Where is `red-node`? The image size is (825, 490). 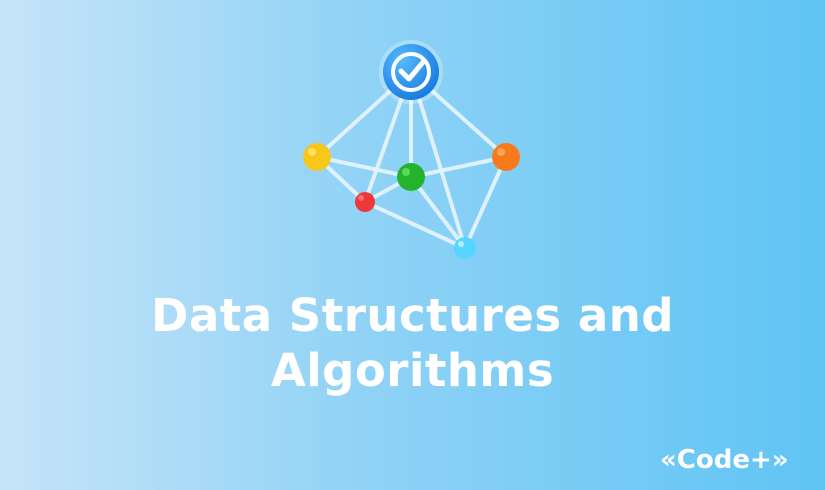
red-node is located at coordinates (365, 202).